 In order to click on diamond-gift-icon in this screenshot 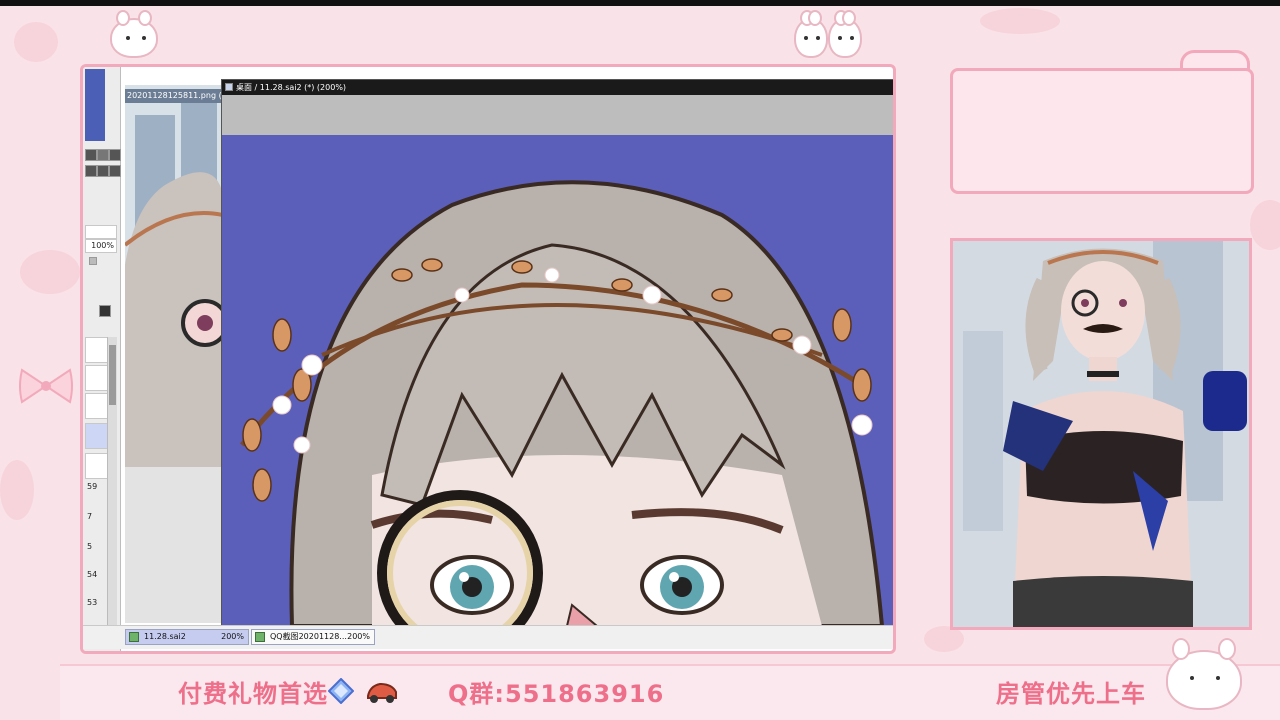, I will do `click(341, 691)`.